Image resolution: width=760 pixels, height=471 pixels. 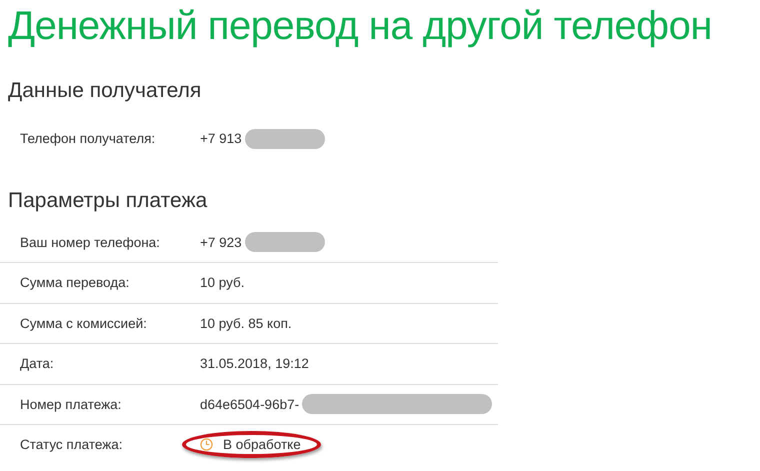 I want to click on field-value: +7 923, so click(x=221, y=242).